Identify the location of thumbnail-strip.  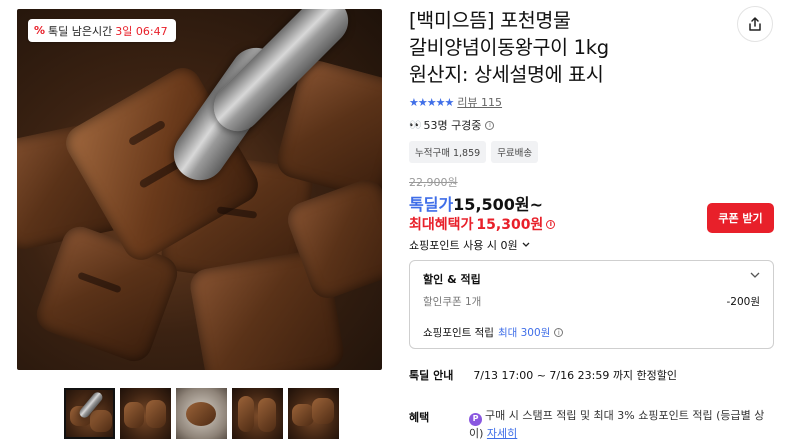
(201, 413).